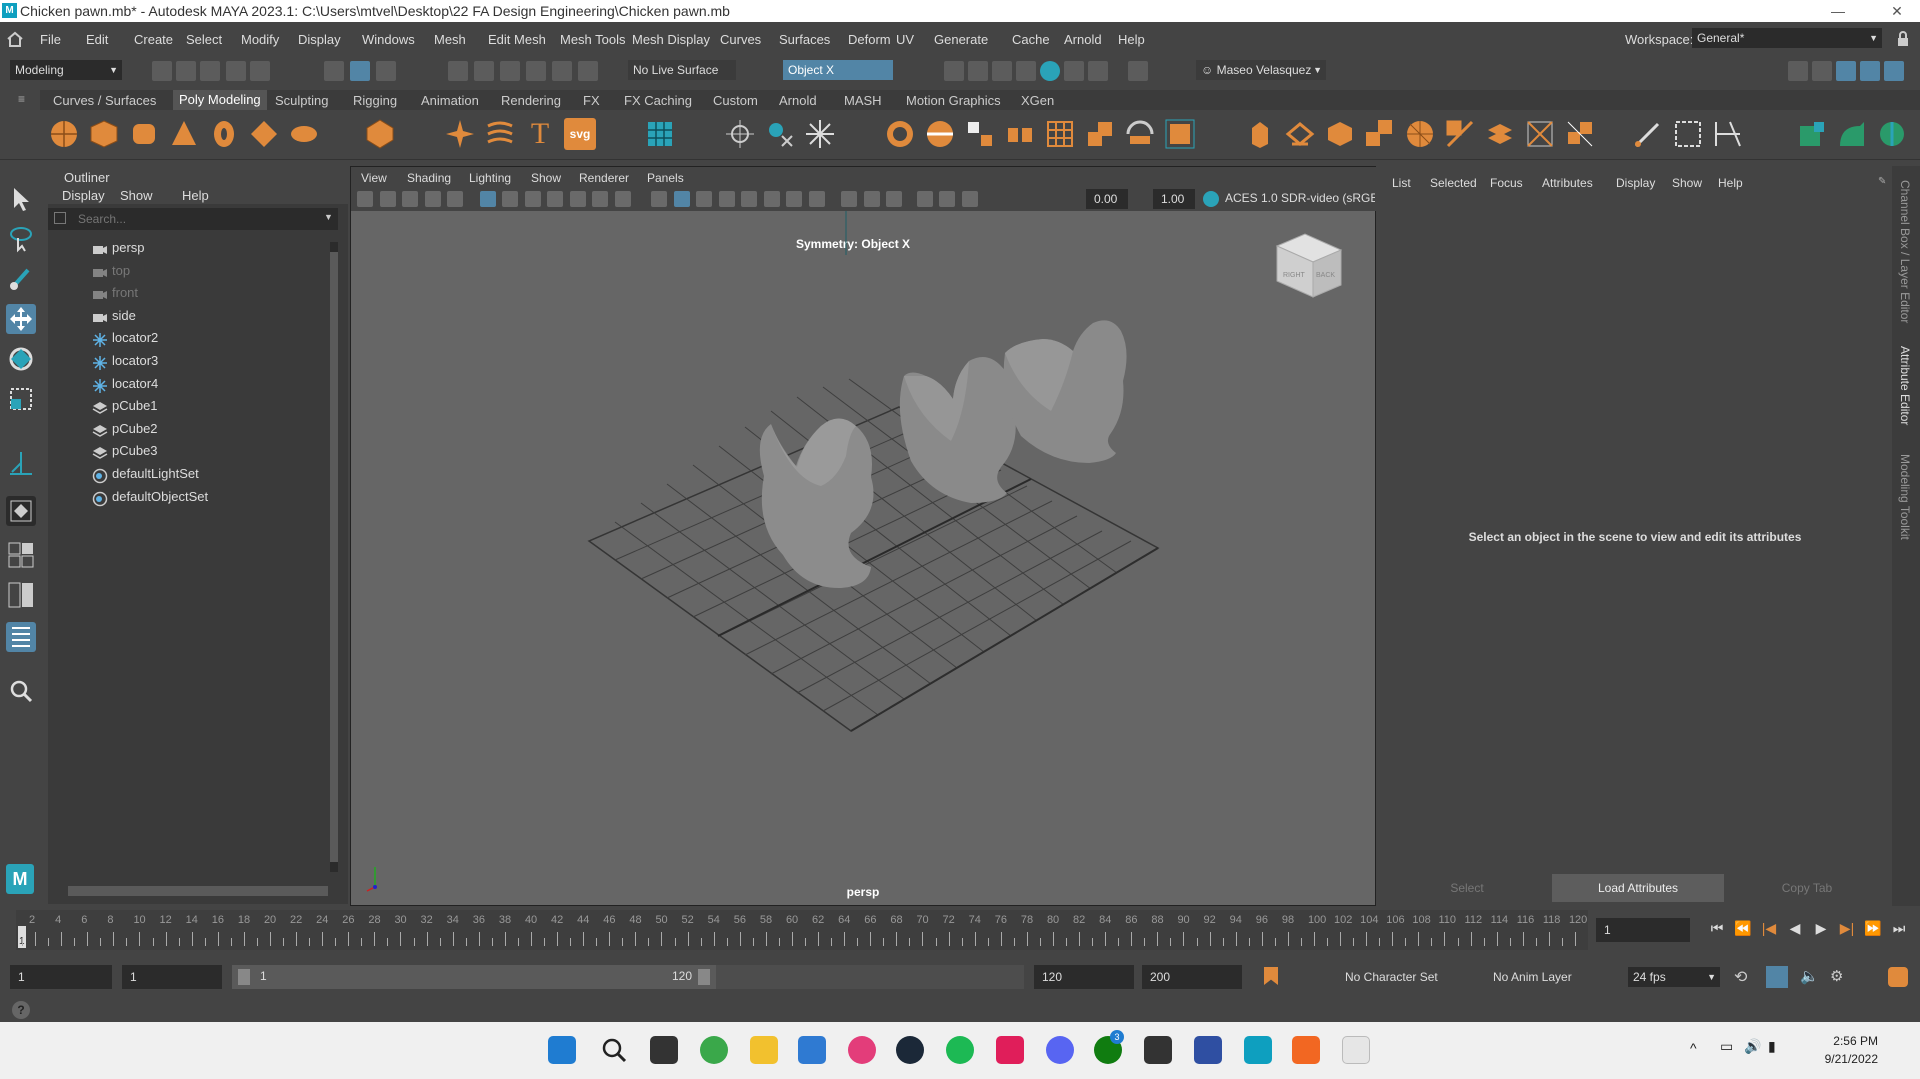 This screenshot has height=1079, width=1920. What do you see at coordinates (21, 595) in the screenshot?
I see `persp-outliner-layout-icon` at bounding box center [21, 595].